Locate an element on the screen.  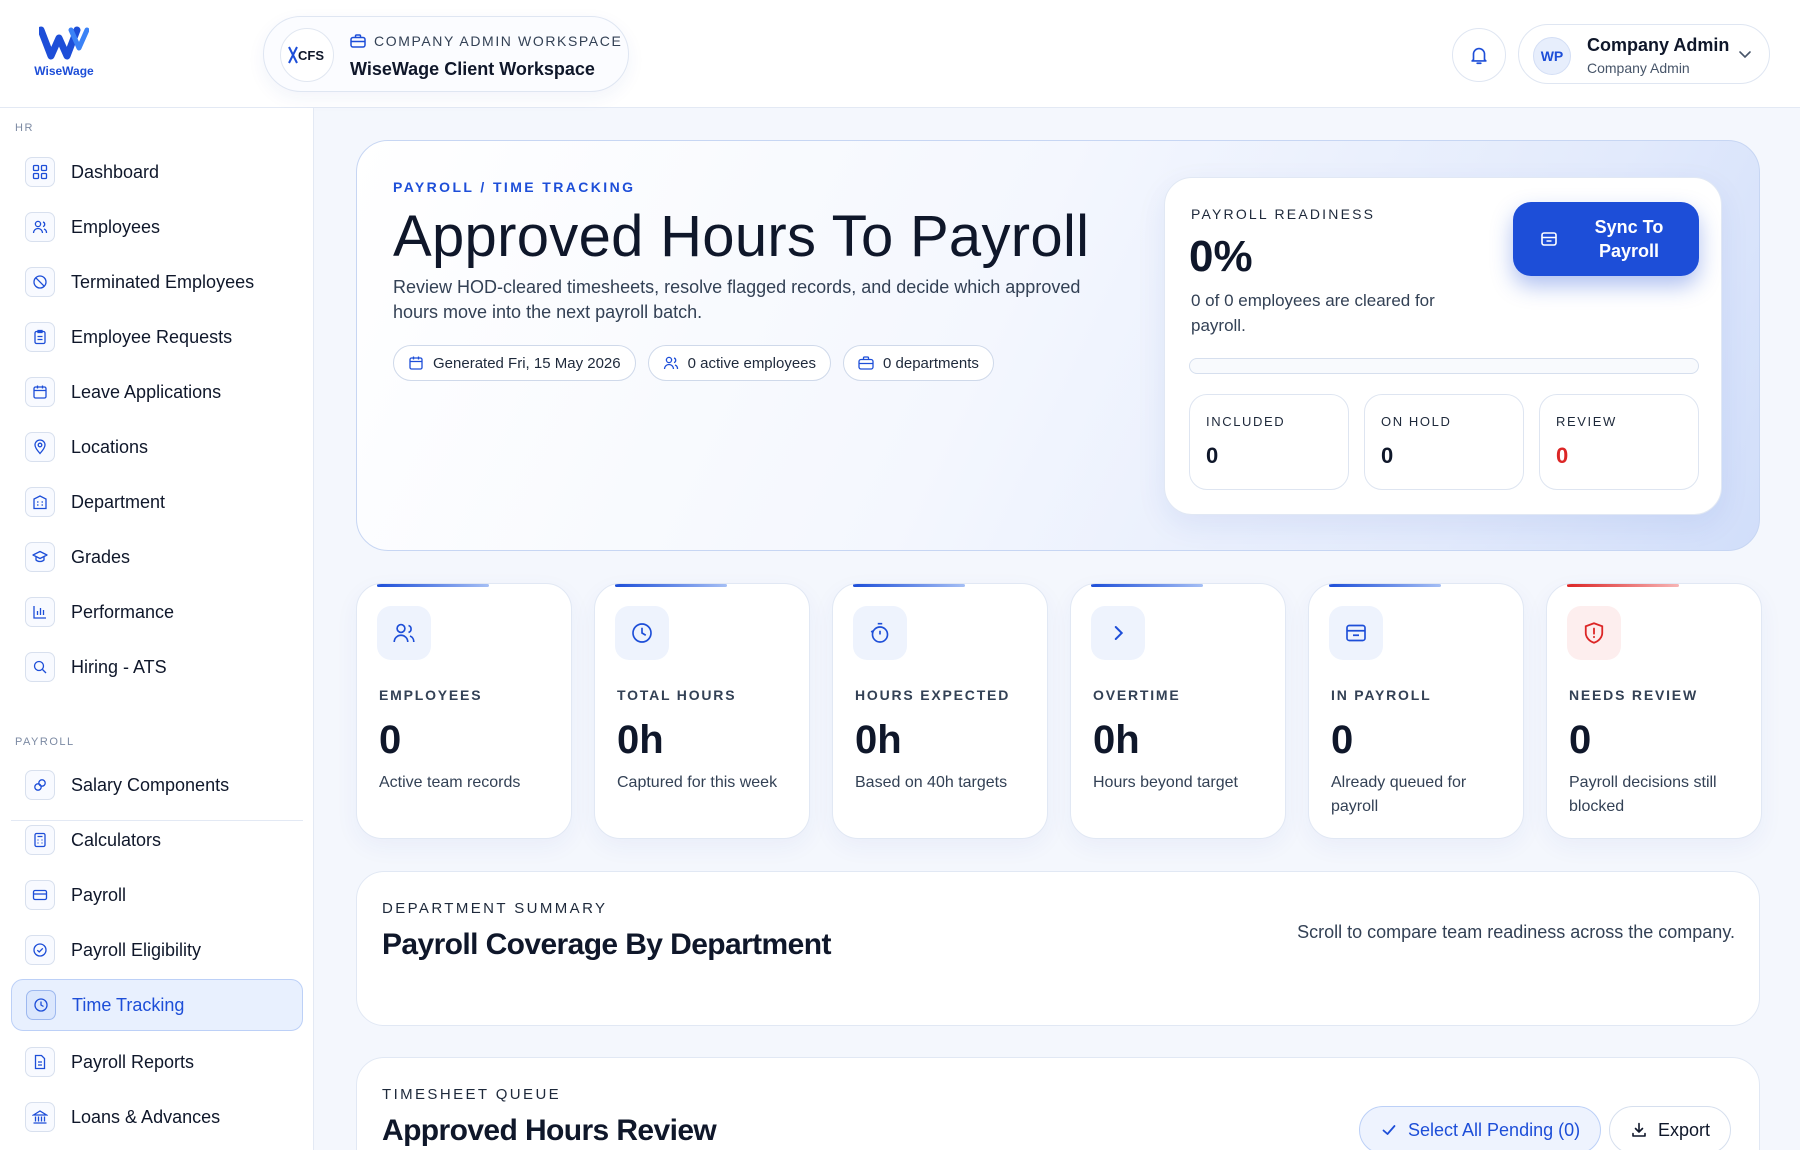
sidebar-item-hiring-ats: Hiring - ATS is located at coordinates (157, 667).